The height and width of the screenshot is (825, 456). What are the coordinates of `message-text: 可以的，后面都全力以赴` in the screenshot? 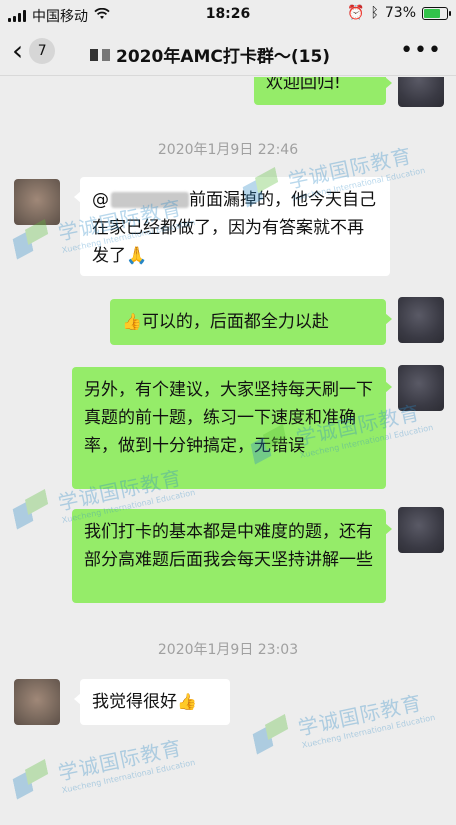 It's located at (235, 322).